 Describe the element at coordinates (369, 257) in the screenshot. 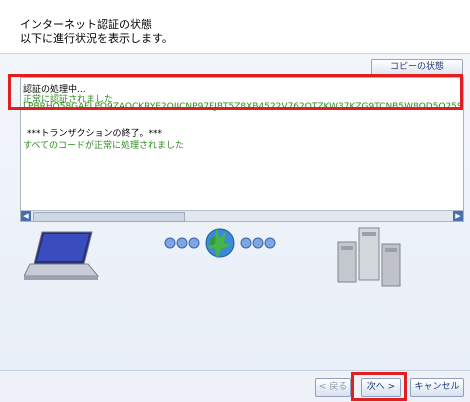

I see `server-icon` at that location.